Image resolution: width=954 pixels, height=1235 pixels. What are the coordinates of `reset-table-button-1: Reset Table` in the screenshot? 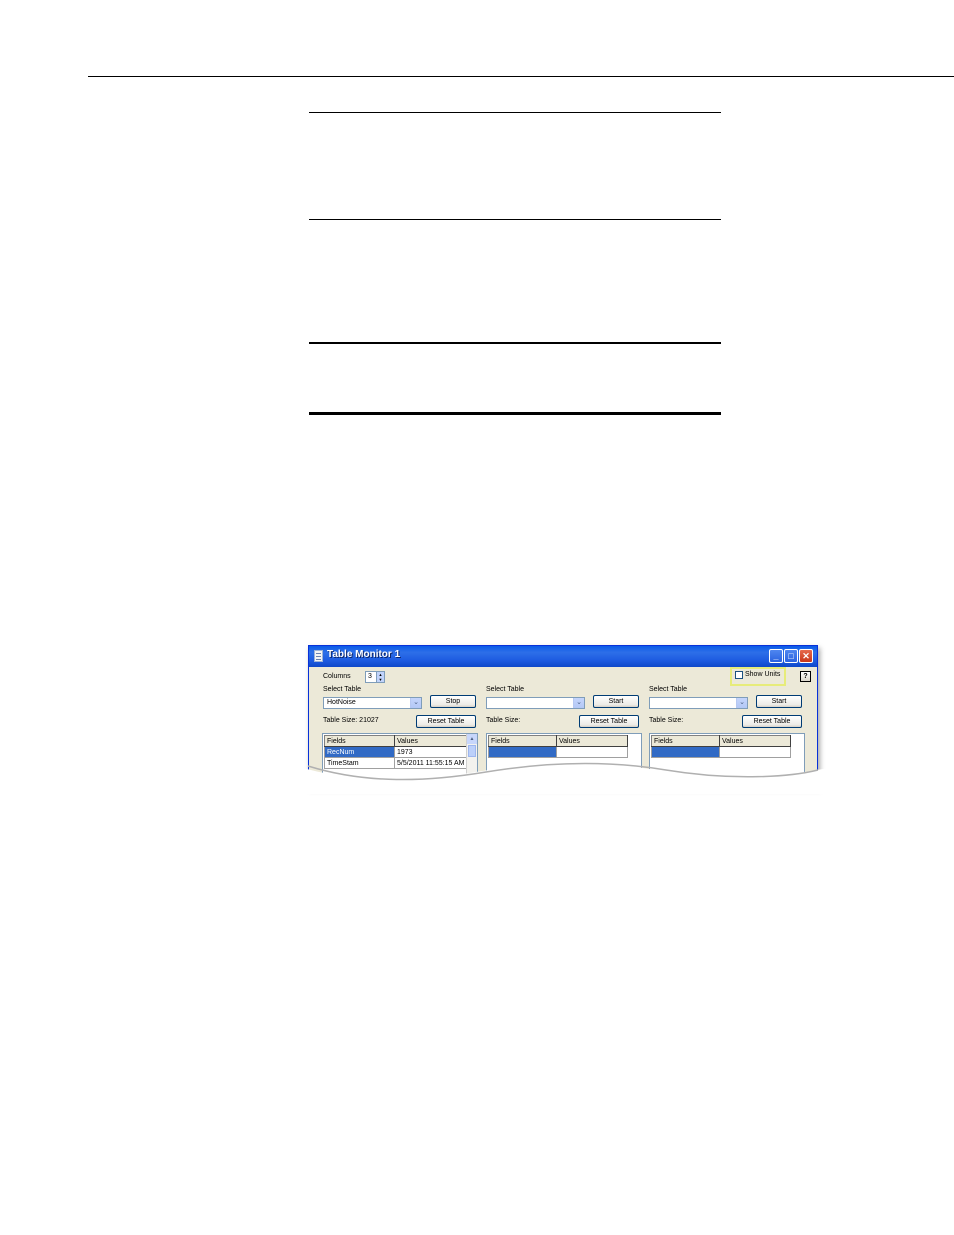 It's located at (446, 721).